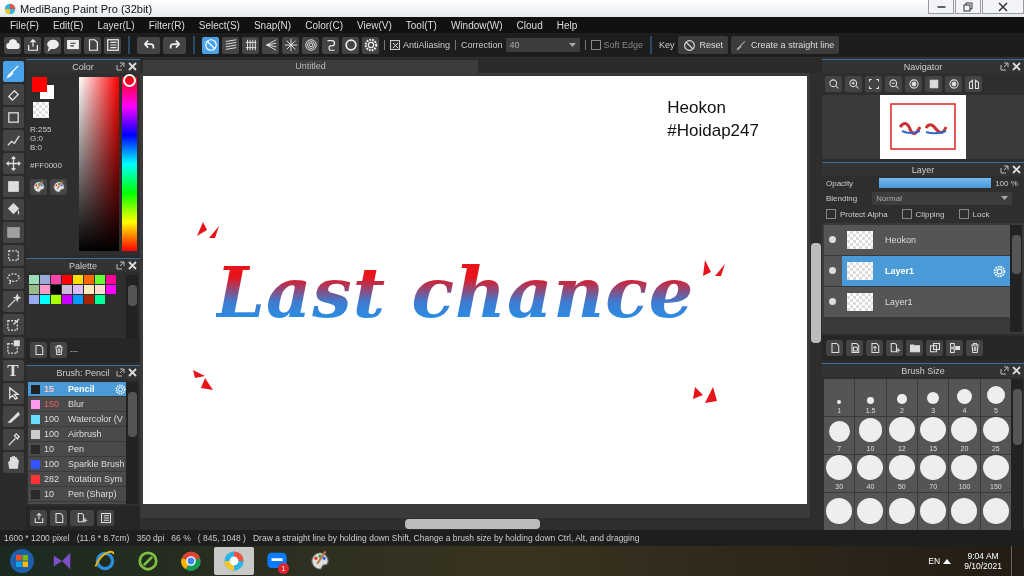 This screenshot has width=1024, height=576. I want to click on brush-size: 282, so click(52, 479).